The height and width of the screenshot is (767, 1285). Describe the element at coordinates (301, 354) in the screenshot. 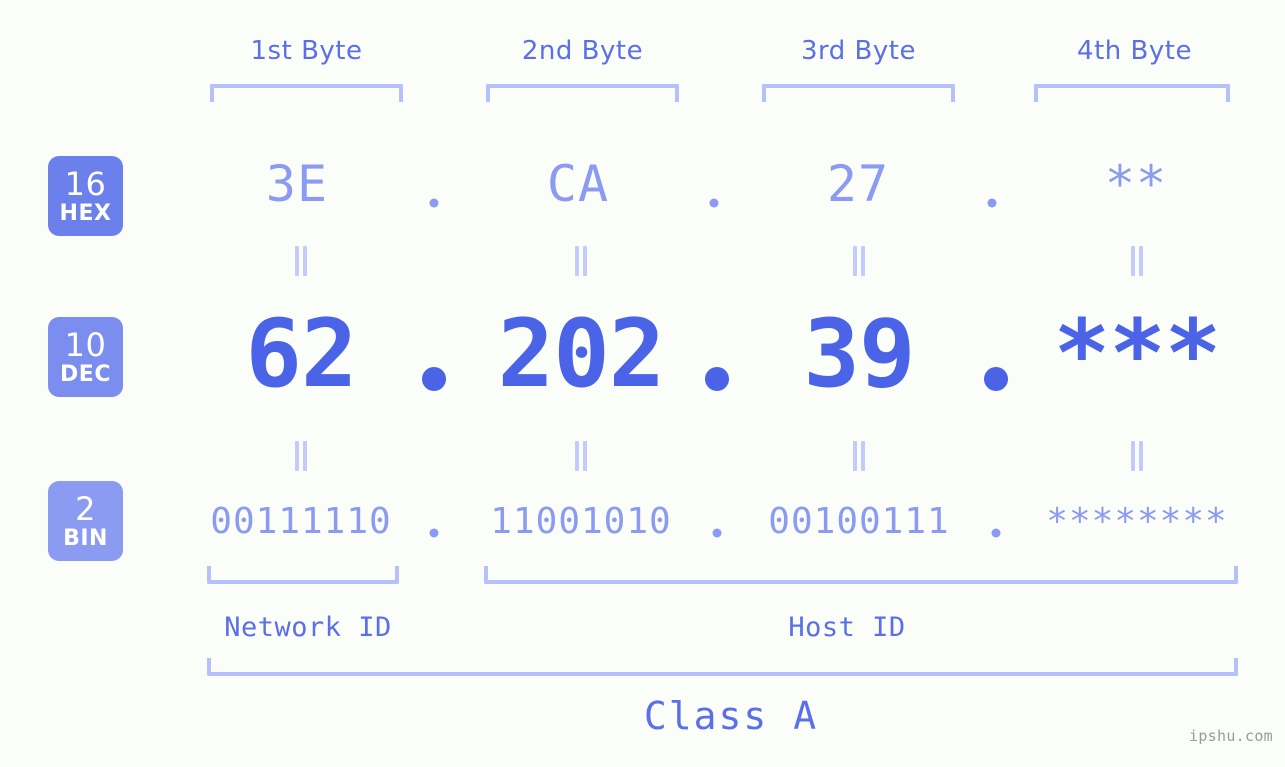

I see `dec-byte-1: 62` at that location.